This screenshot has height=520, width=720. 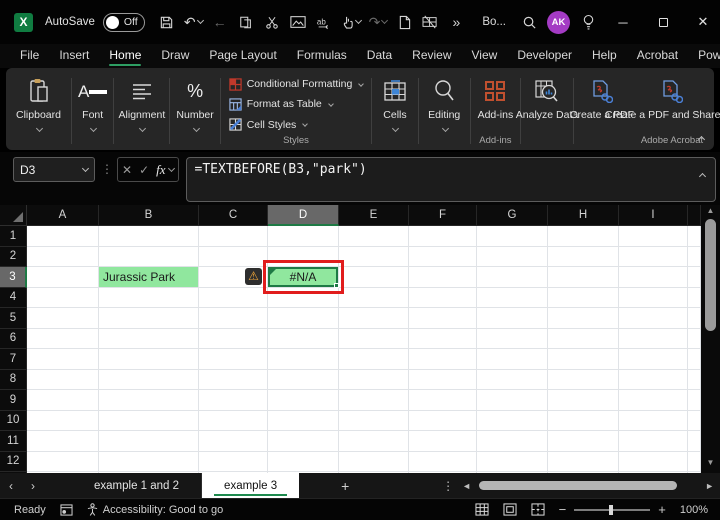 I want to click on cell-g11, so click(x=512, y=441).